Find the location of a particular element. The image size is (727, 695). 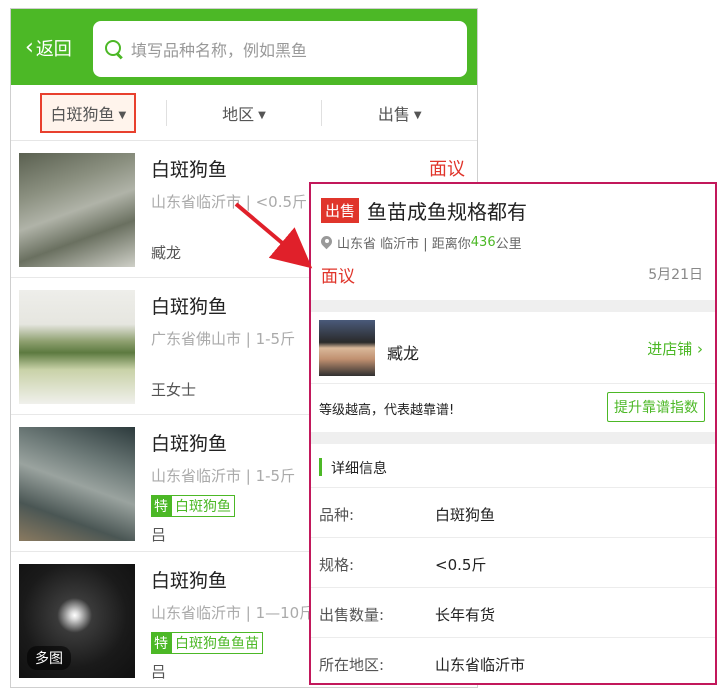

row-value: 山东省临沂市 is located at coordinates (480, 665).